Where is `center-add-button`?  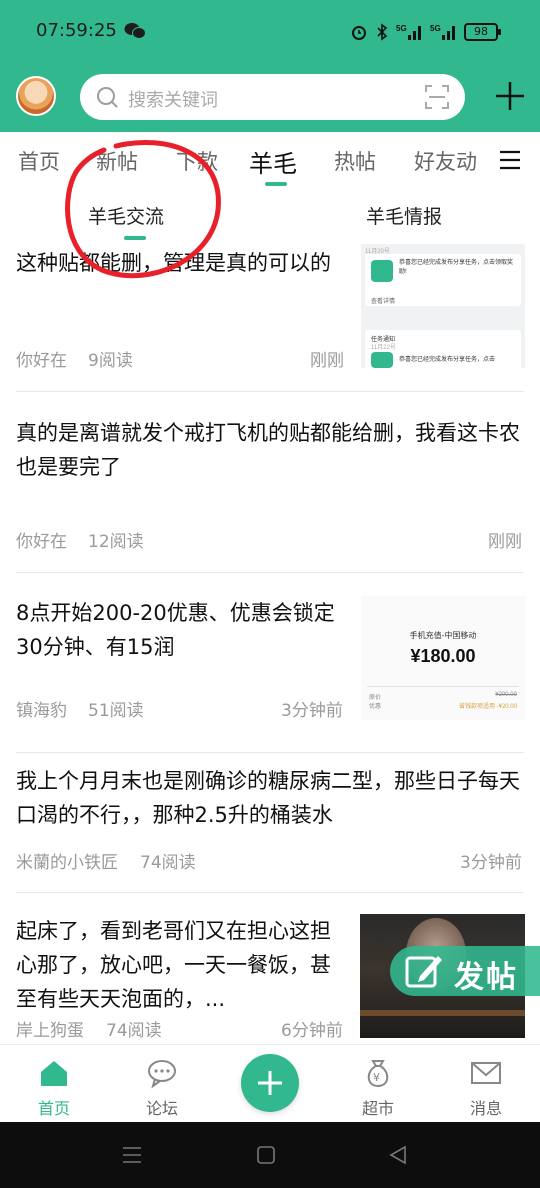
center-add-button is located at coordinates (270, 1083).